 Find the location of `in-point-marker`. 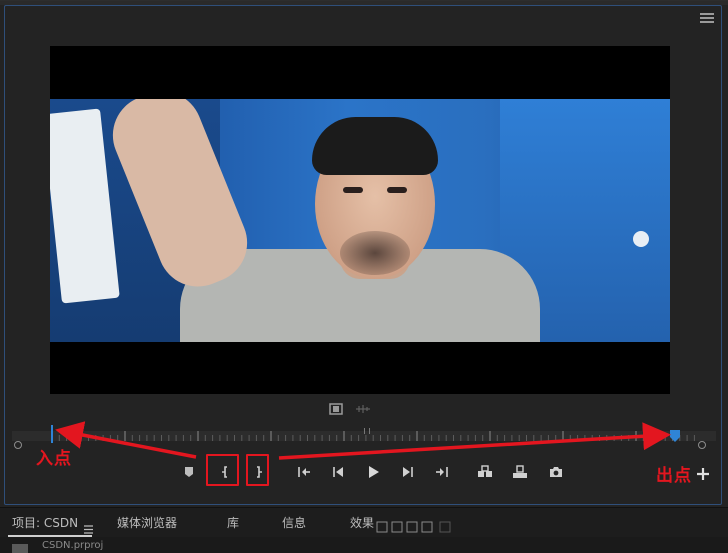

in-point-marker is located at coordinates (52, 434).